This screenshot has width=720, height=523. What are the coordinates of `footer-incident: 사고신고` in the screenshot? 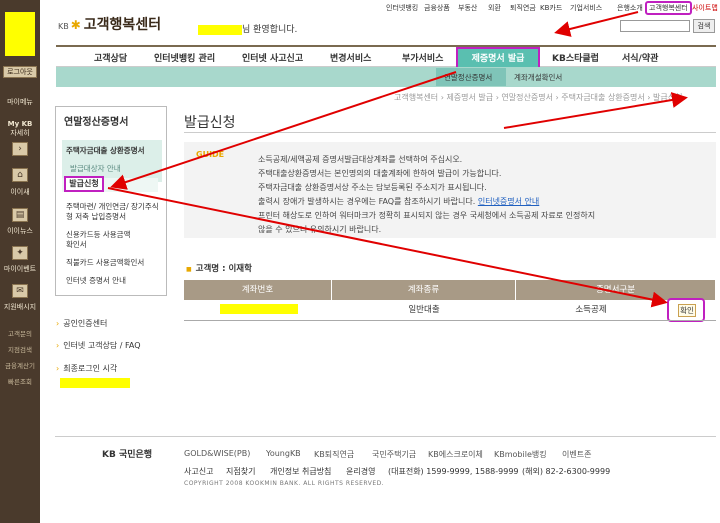 It's located at (198, 471).